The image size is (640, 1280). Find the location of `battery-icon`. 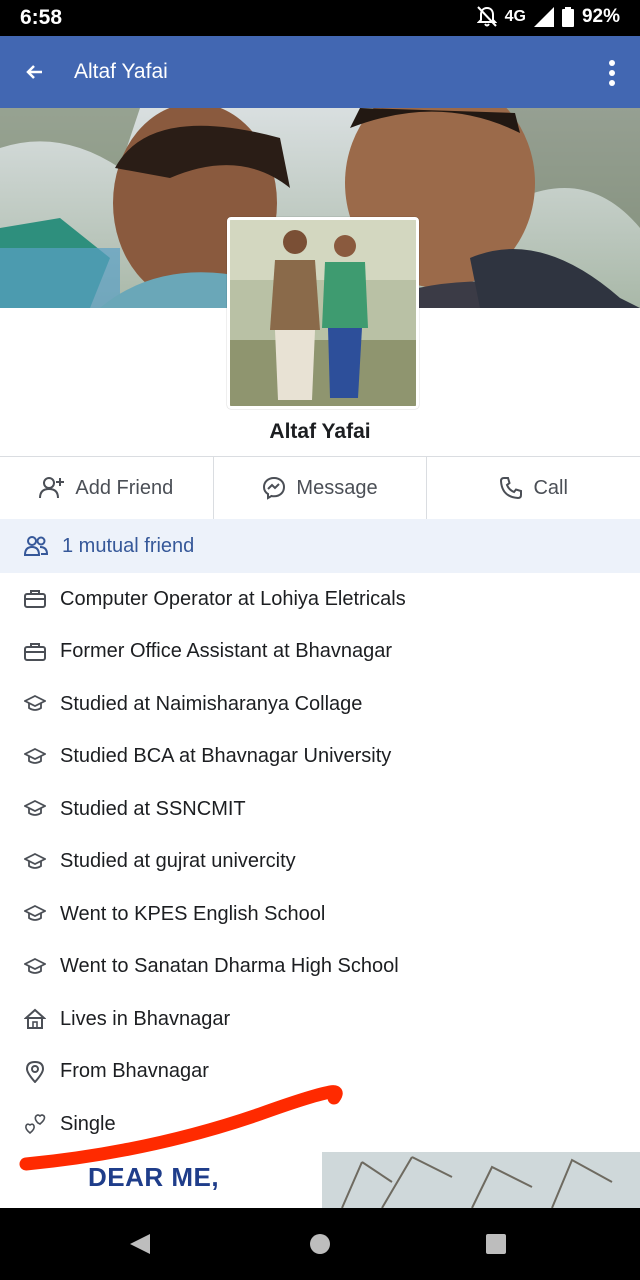

battery-icon is located at coordinates (567, 17).